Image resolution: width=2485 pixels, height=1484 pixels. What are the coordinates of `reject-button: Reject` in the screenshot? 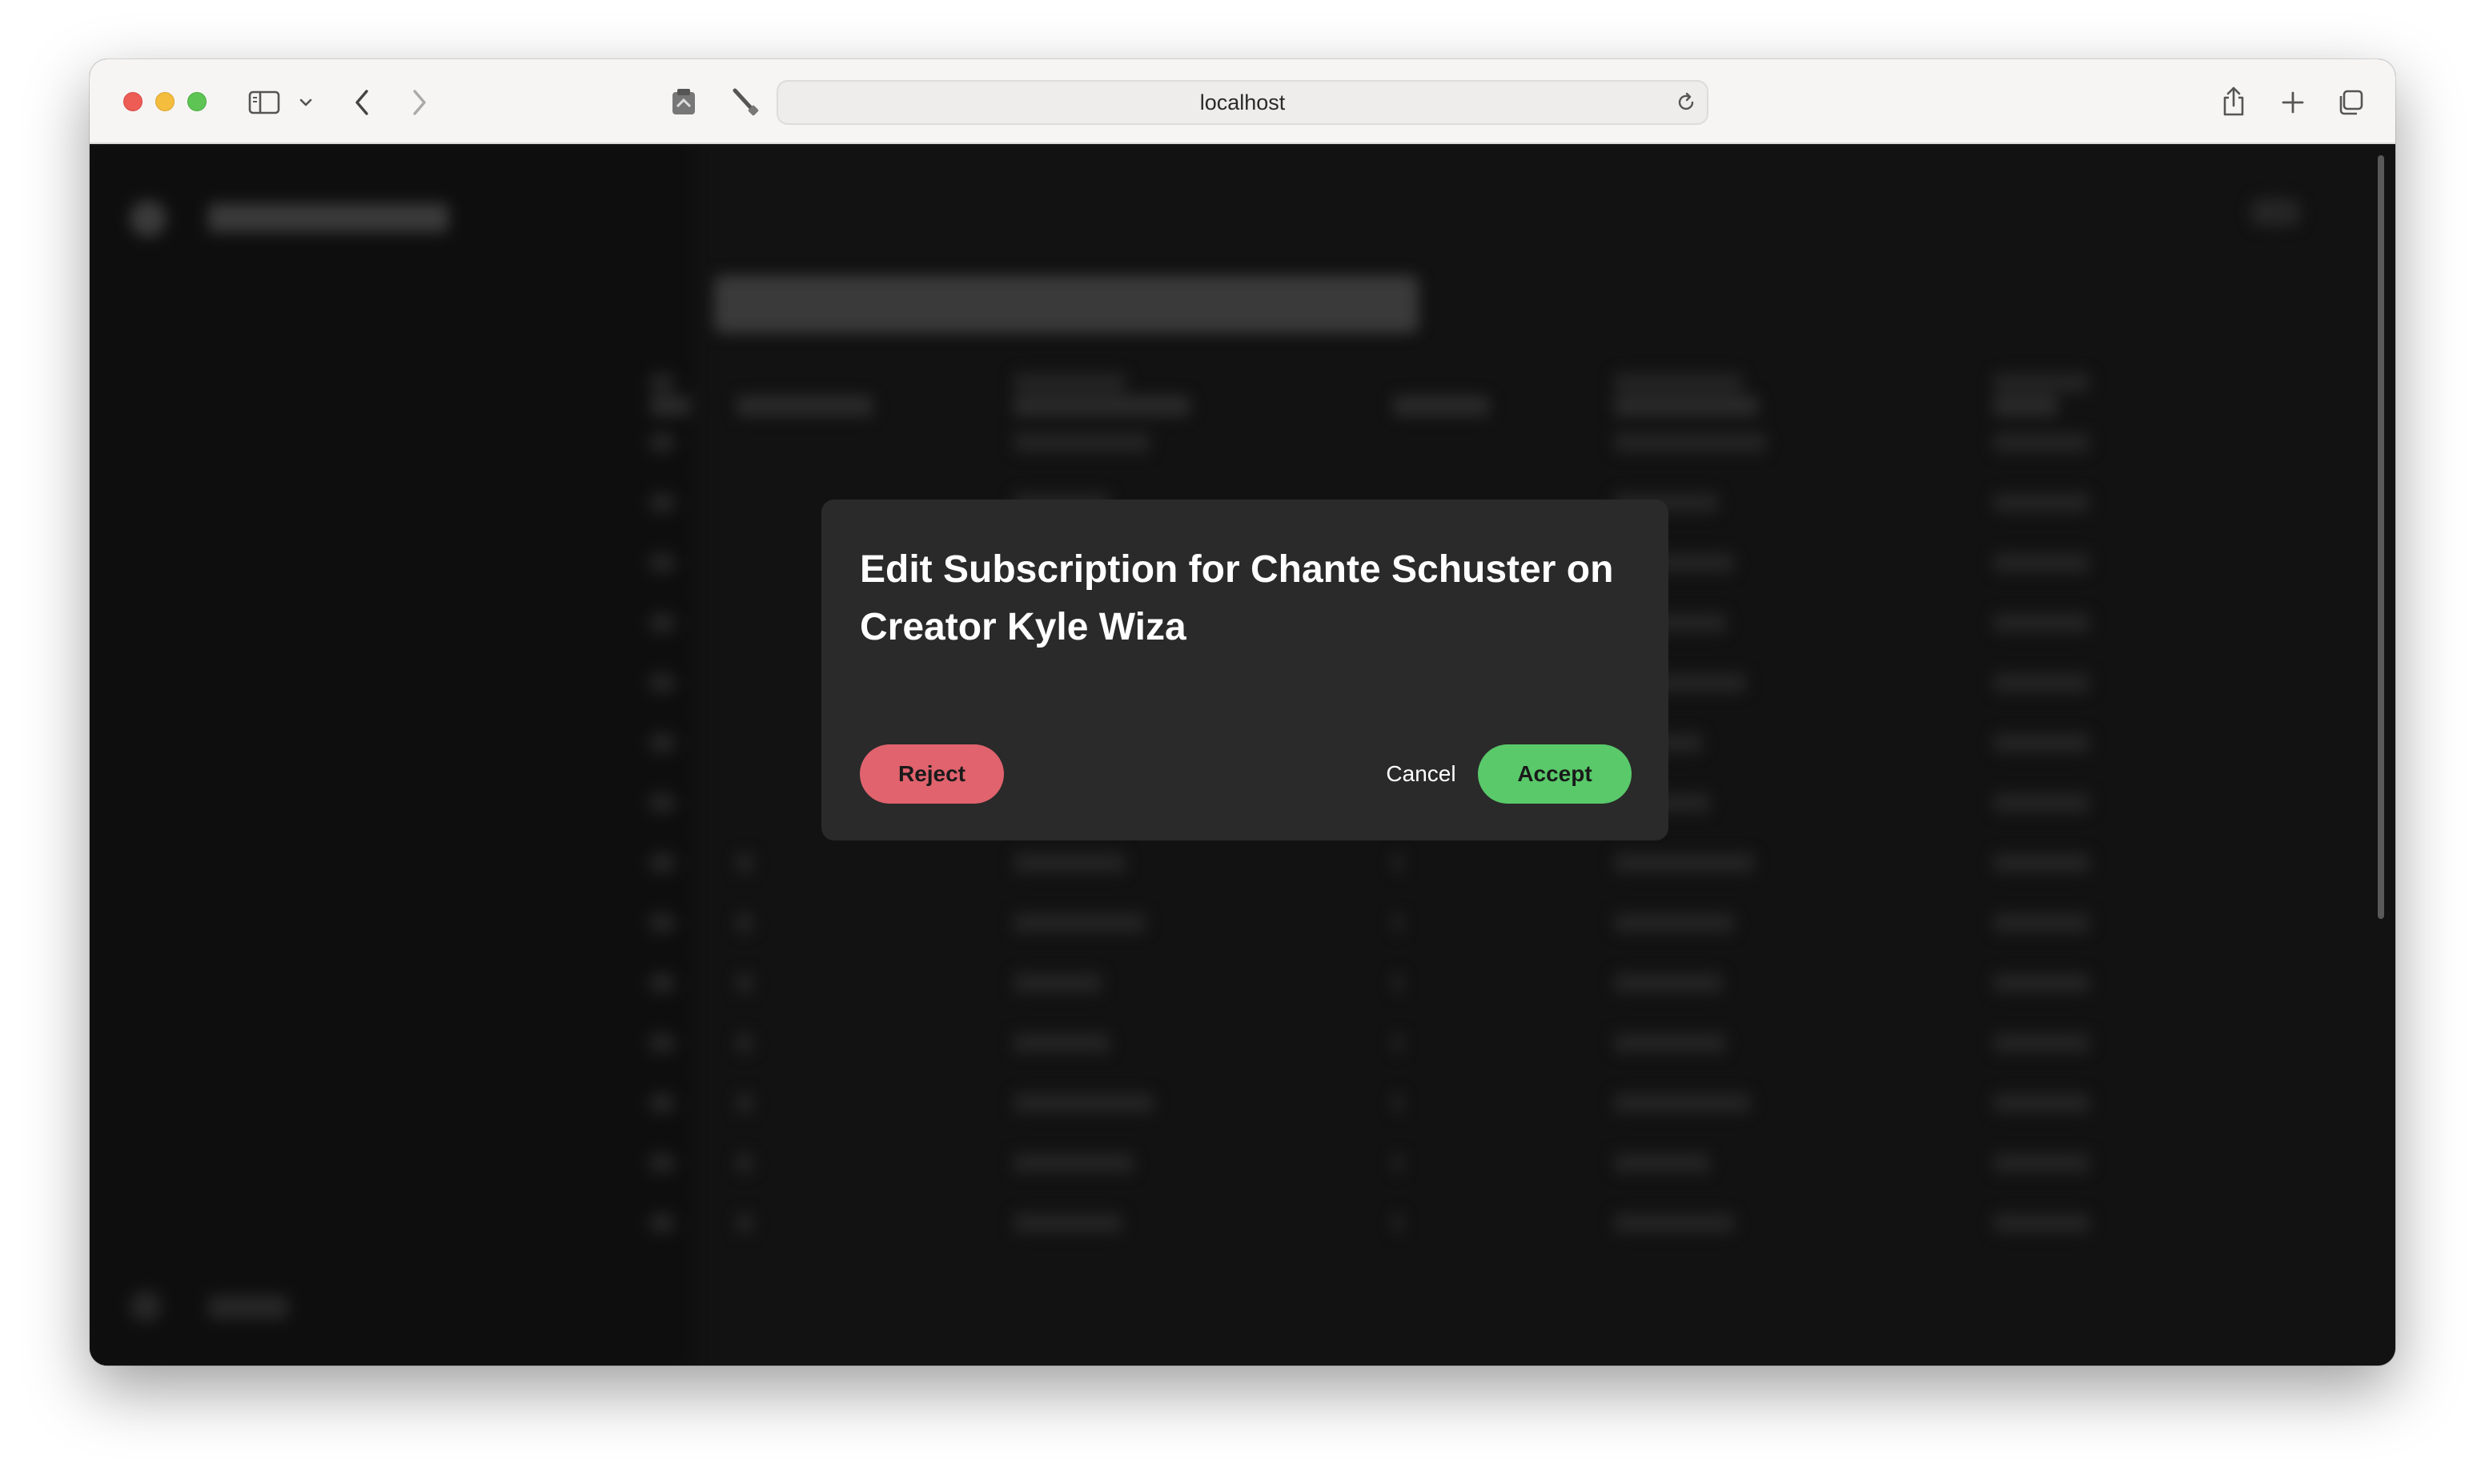 It's located at (932, 774).